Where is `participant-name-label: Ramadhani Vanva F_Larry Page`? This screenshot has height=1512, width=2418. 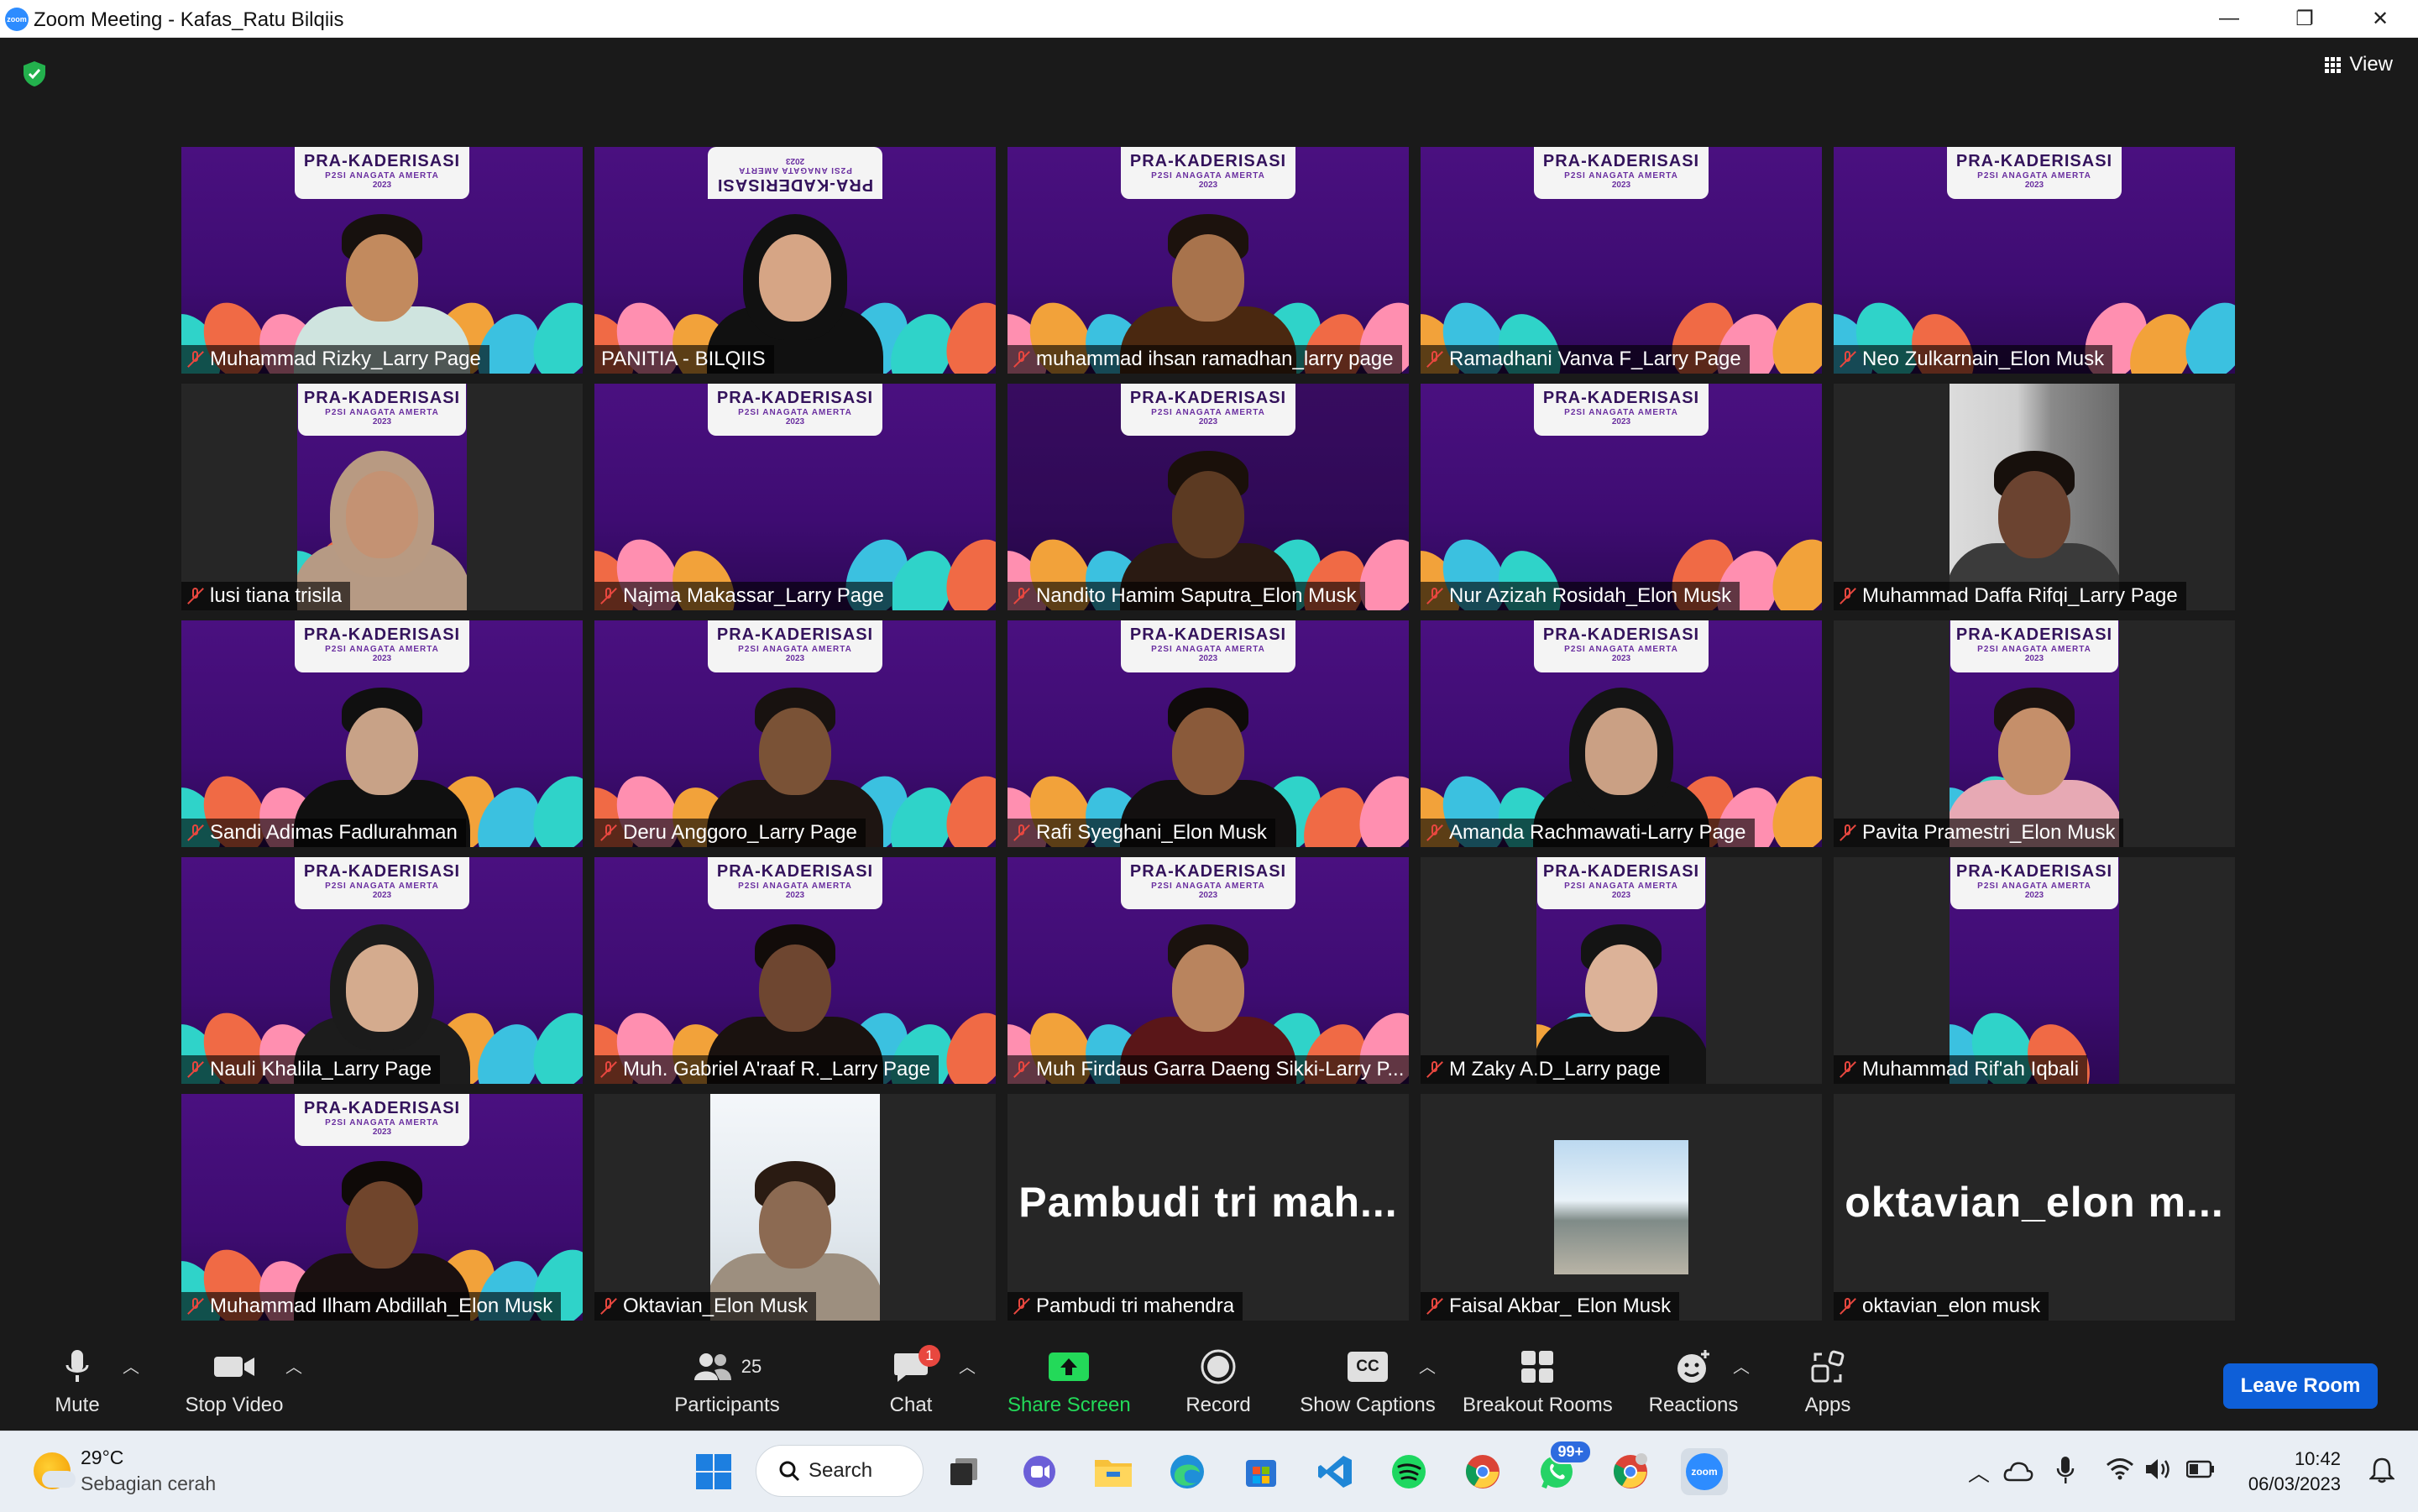 participant-name-label: Ramadhani Vanva F_Larry Page is located at coordinates (1585, 359).